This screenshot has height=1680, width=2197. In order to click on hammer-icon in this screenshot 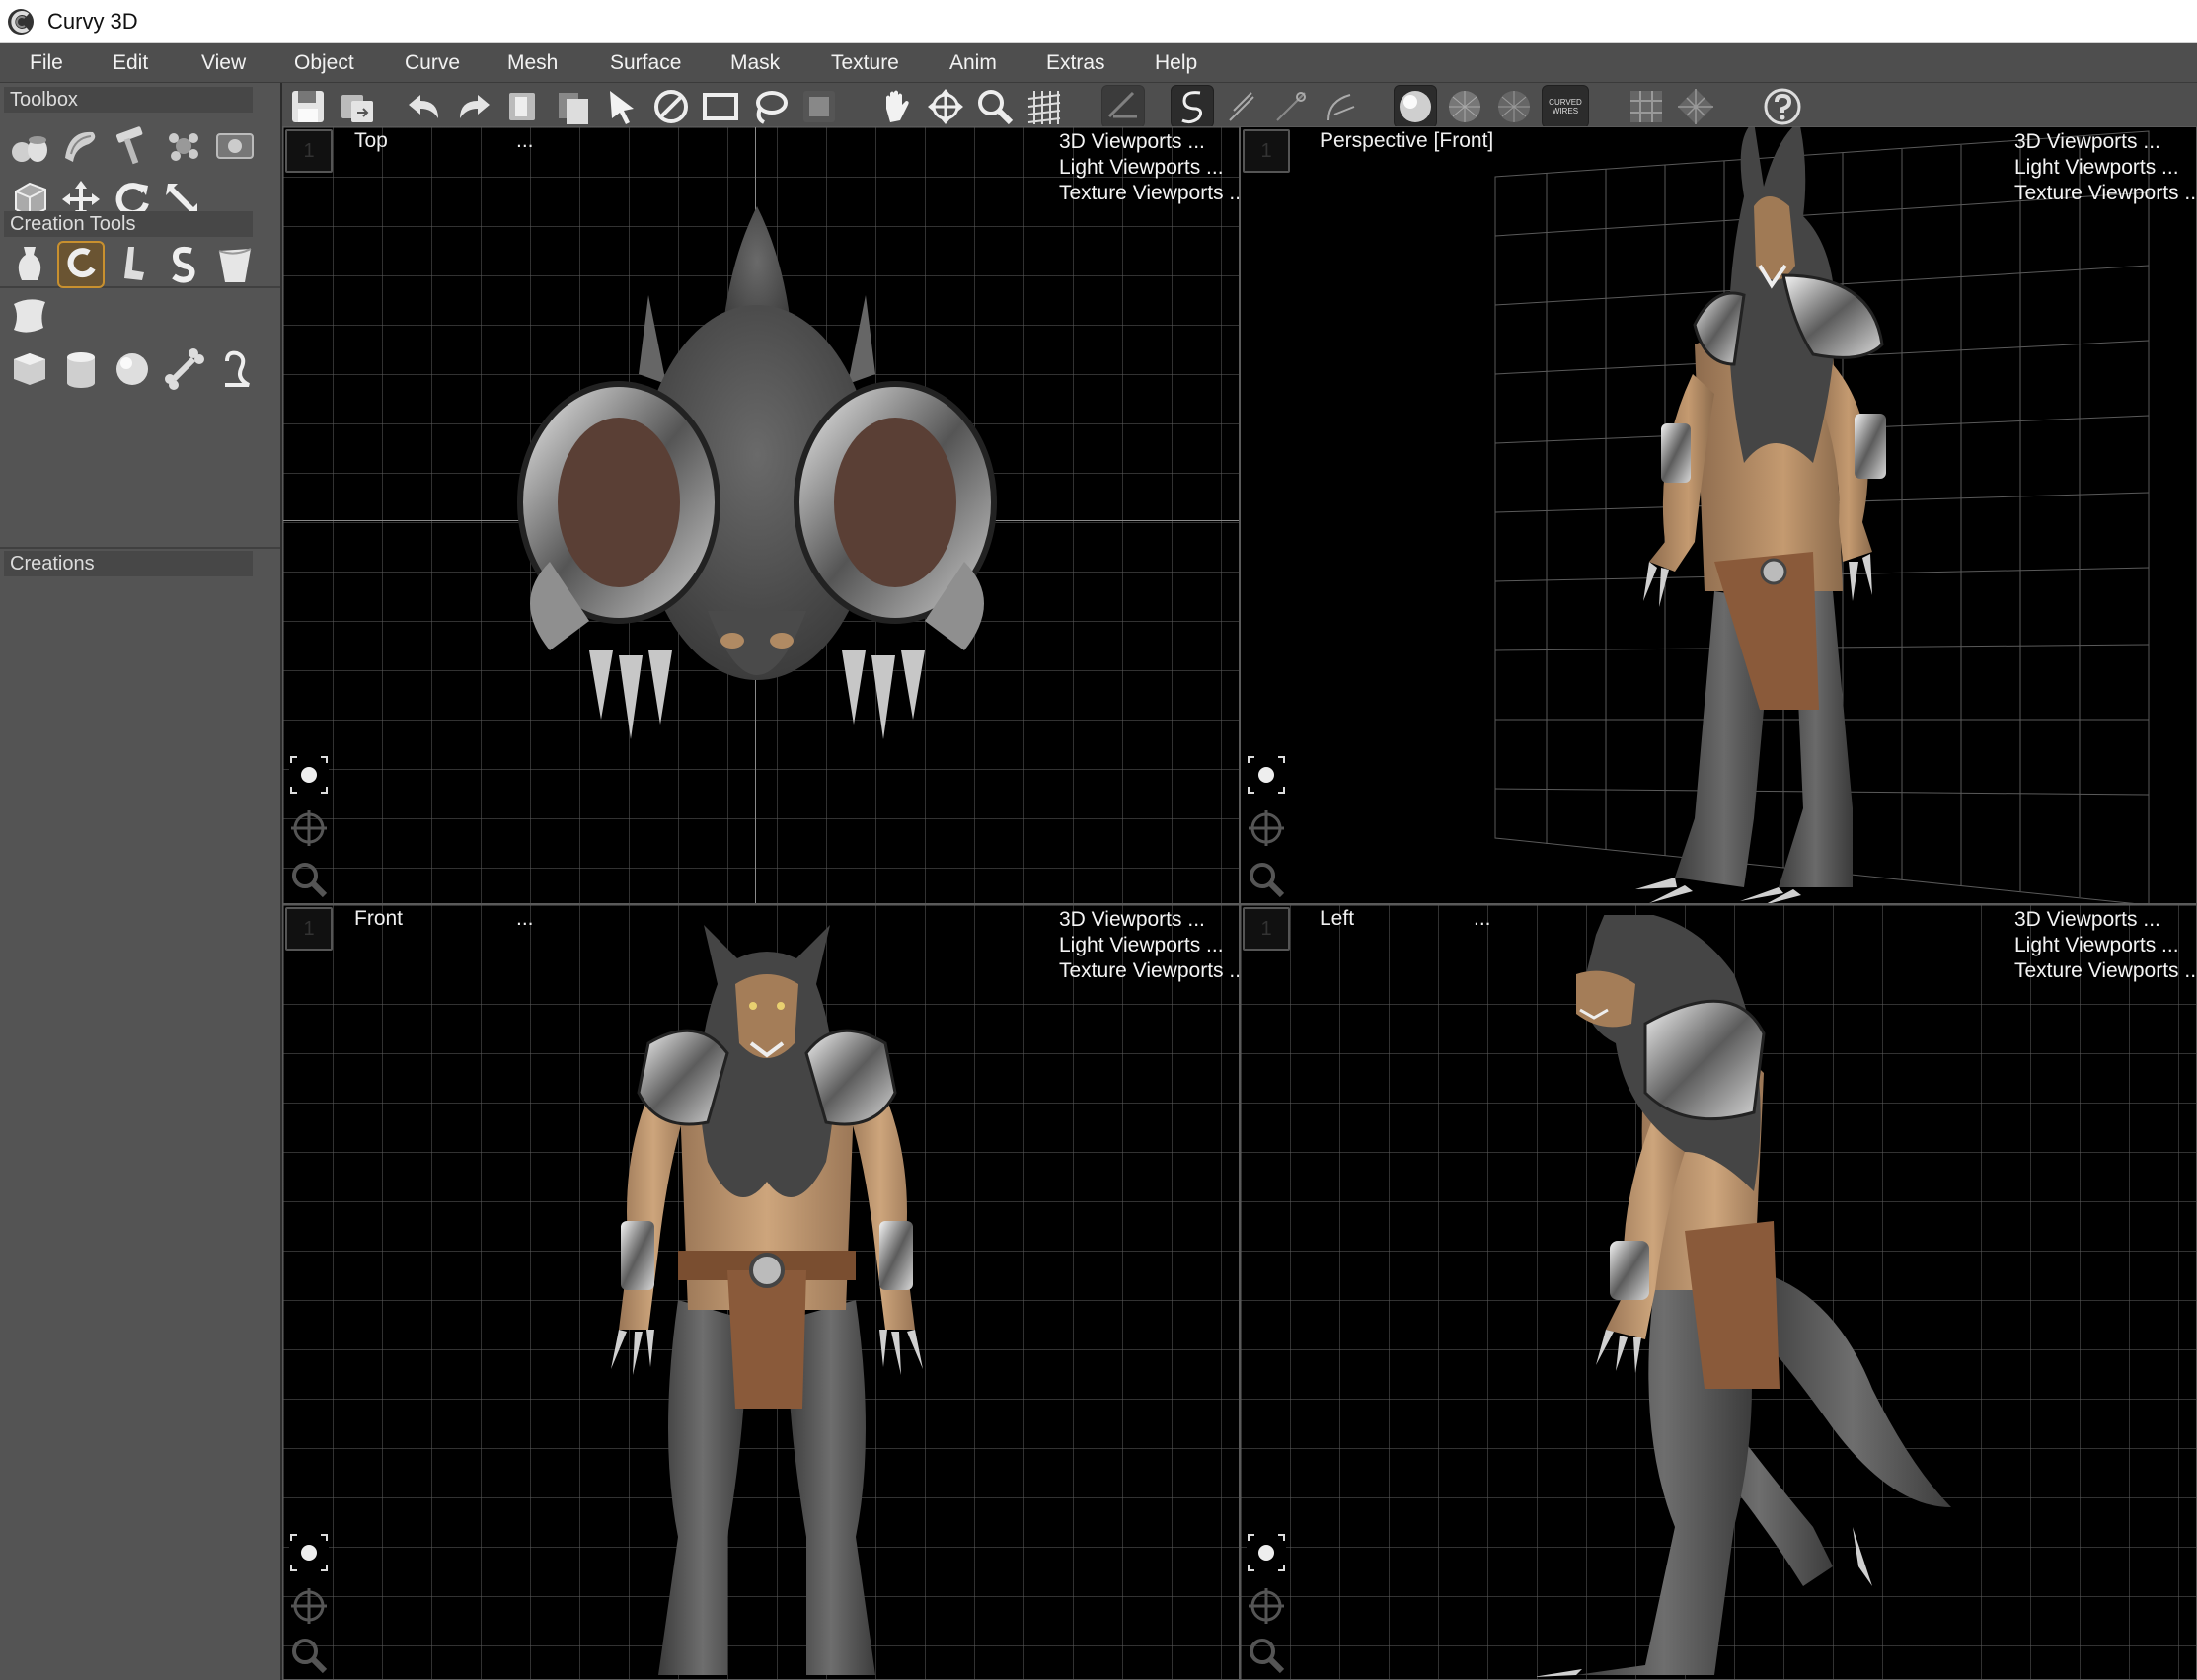, I will do `click(132, 146)`.